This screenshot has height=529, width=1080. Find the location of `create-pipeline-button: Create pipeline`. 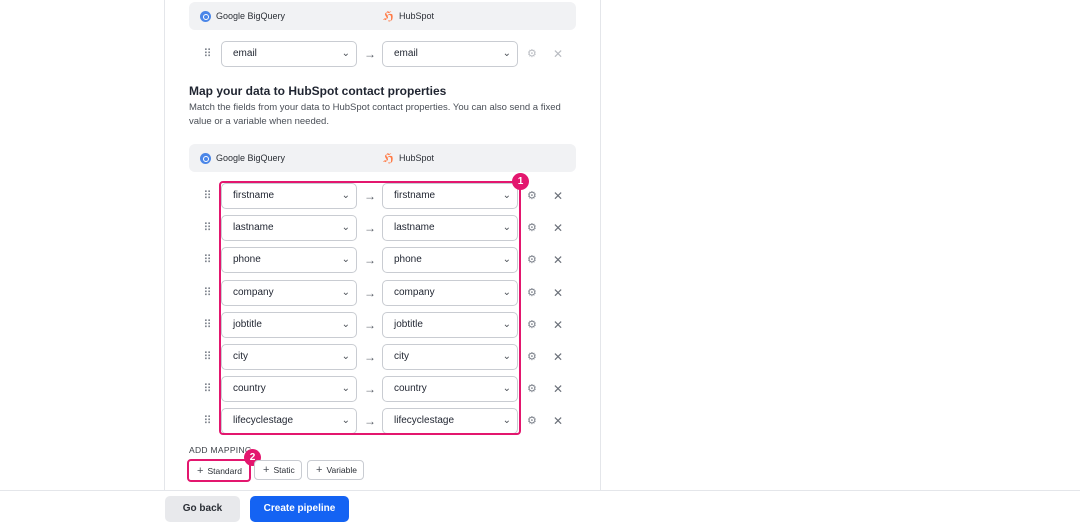

create-pipeline-button: Create pipeline is located at coordinates (299, 509).